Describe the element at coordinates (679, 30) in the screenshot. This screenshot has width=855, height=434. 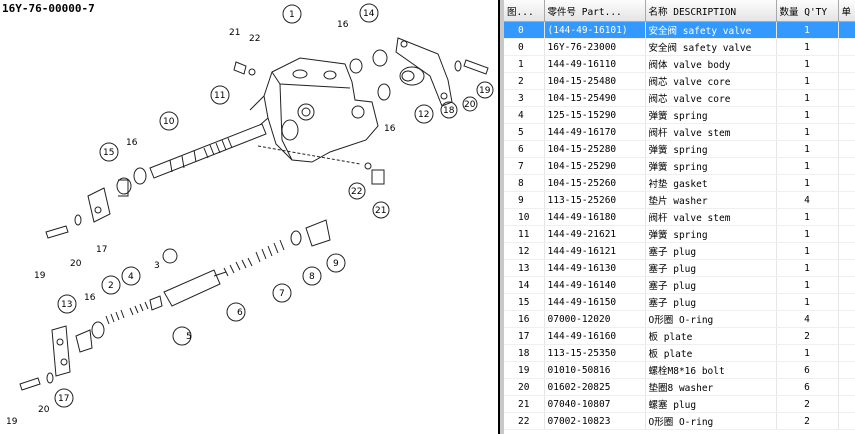
I see `table-row: 0 (144-49-16101) 安全阀 safety valve 1` at that location.